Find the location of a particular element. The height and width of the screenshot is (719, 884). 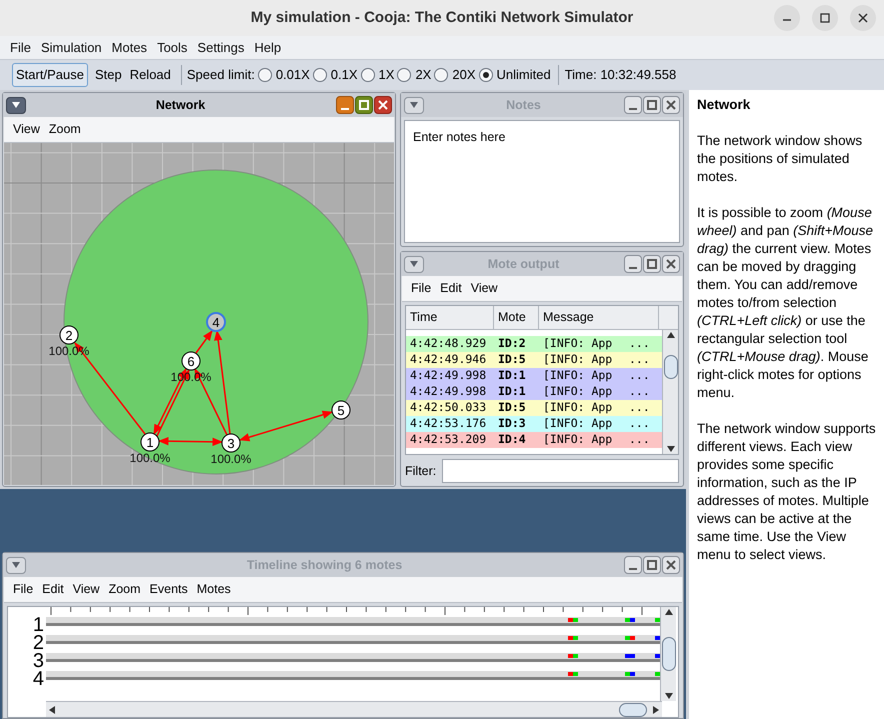

mote-id: 2 is located at coordinates (69, 335).